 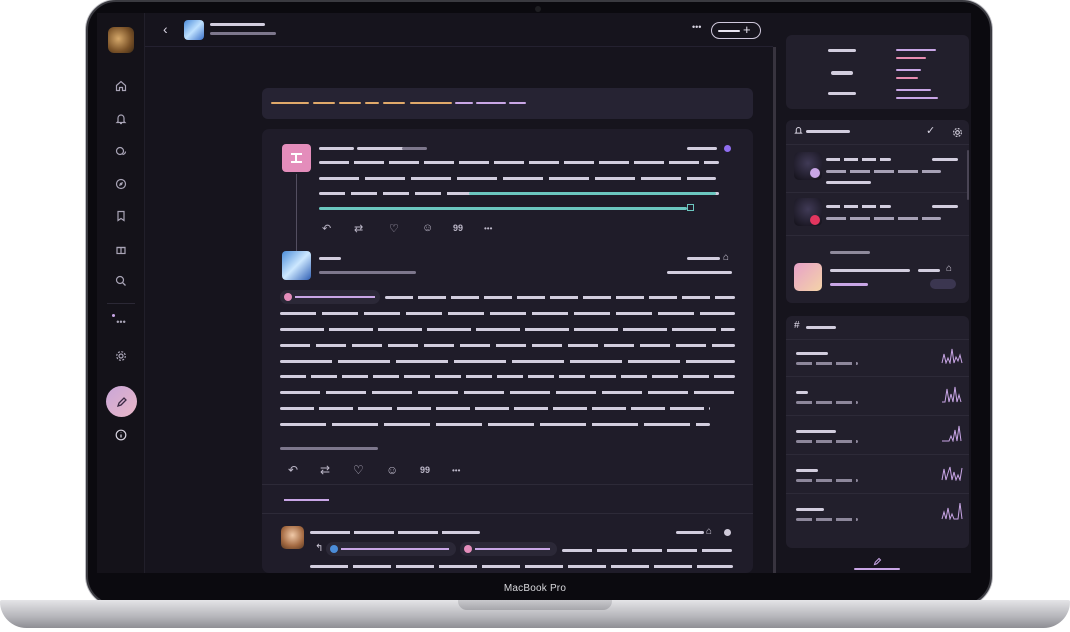 I want to click on rail-divider, so click(x=121, y=303).